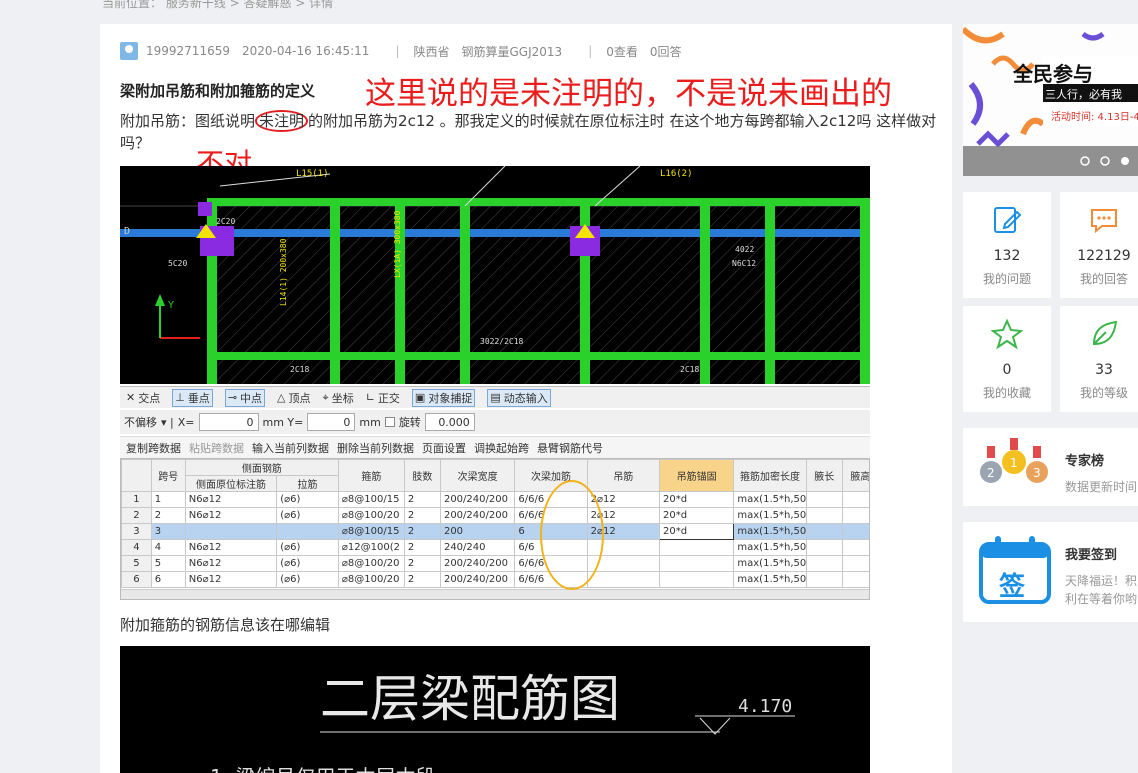 This screenshot has width=1138, height=773. I want to click on swap-span-button: 调换起始跨, so click(501, 448).